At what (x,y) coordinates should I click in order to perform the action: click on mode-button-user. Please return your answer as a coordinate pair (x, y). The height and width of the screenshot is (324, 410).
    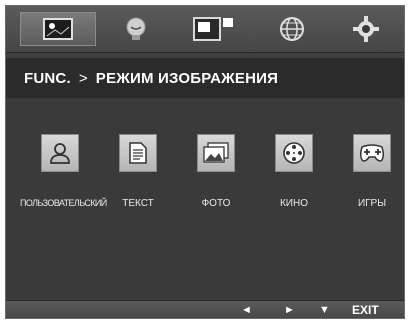
    Looking at the image, I should click on (60, 153).